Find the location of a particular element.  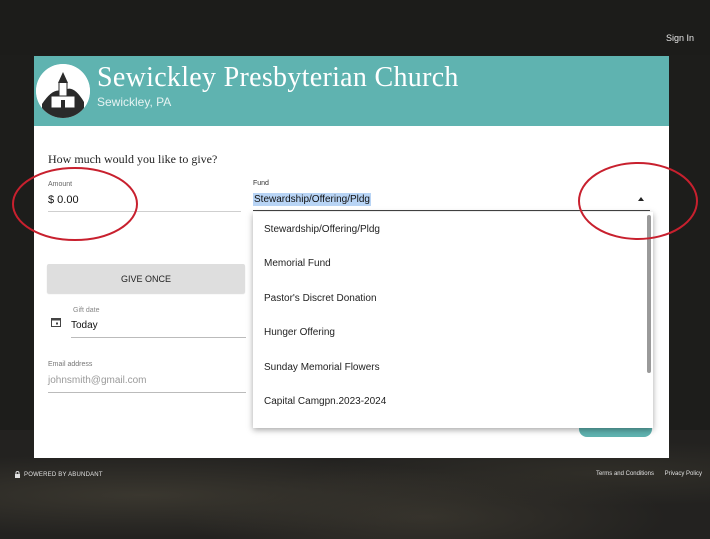

top-bar: Sign In is located at coordinates (355, 27).